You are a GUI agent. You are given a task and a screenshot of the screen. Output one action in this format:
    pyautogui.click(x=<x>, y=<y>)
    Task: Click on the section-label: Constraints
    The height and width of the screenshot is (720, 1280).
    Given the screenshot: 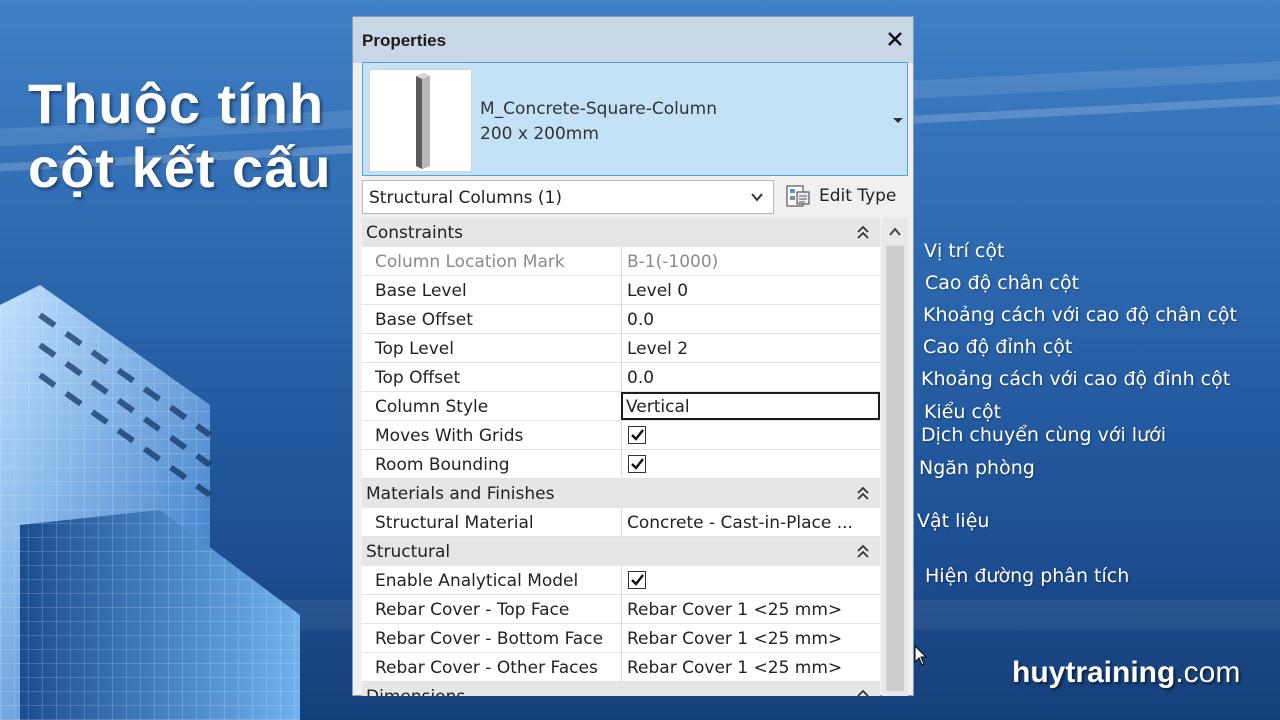 What is the action you would take?
    pyautogui.click(x=414, y=233)
    